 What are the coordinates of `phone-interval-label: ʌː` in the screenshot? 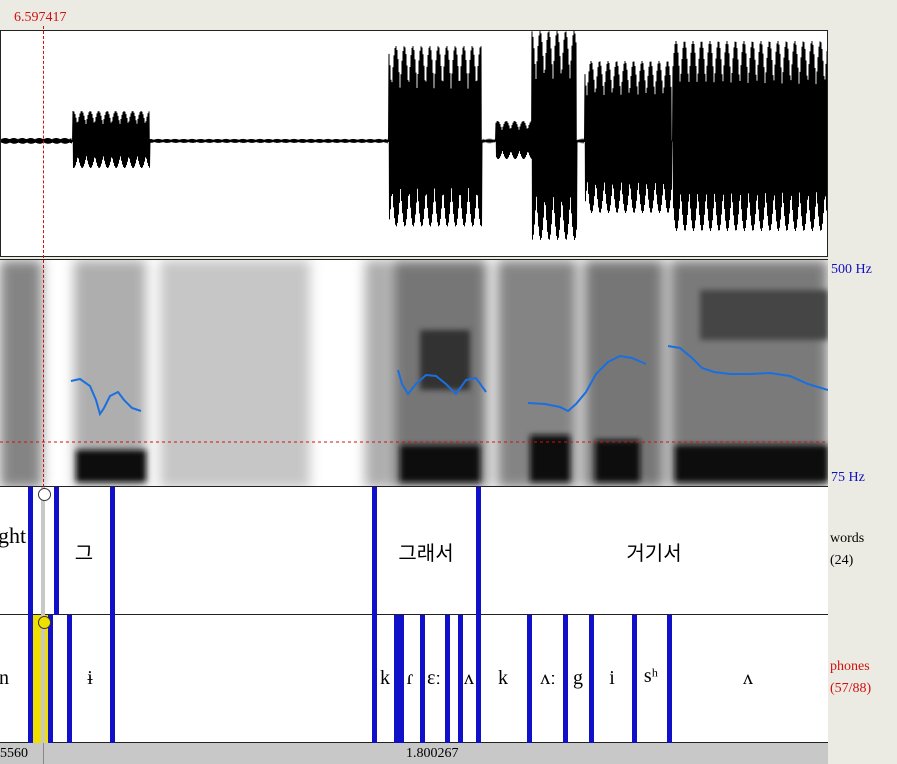 It's located at (548, 678).